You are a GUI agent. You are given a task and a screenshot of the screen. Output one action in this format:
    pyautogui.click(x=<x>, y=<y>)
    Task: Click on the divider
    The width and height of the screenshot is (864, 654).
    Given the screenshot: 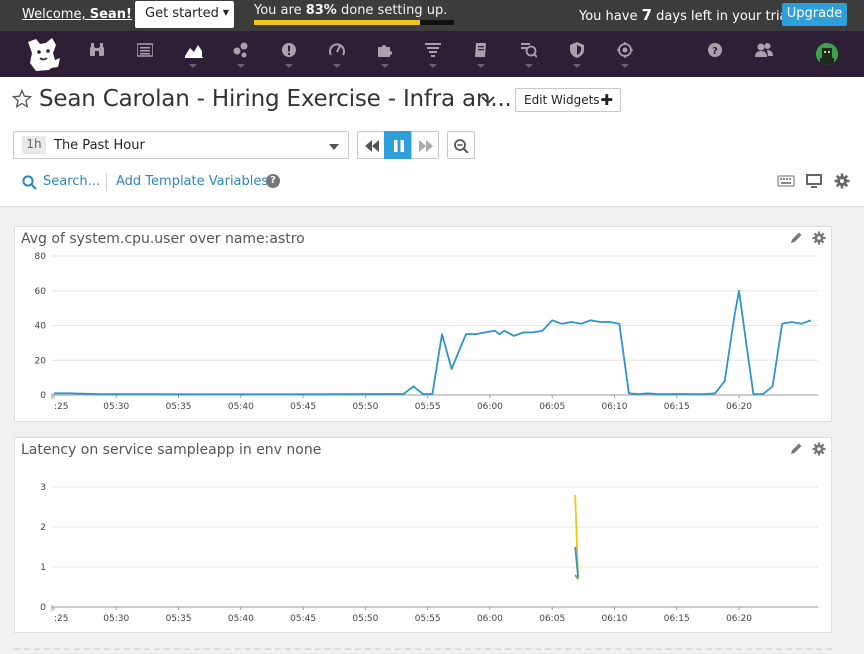 What is the action you would take?
    pyautogui.click(x=106, y=182)
    